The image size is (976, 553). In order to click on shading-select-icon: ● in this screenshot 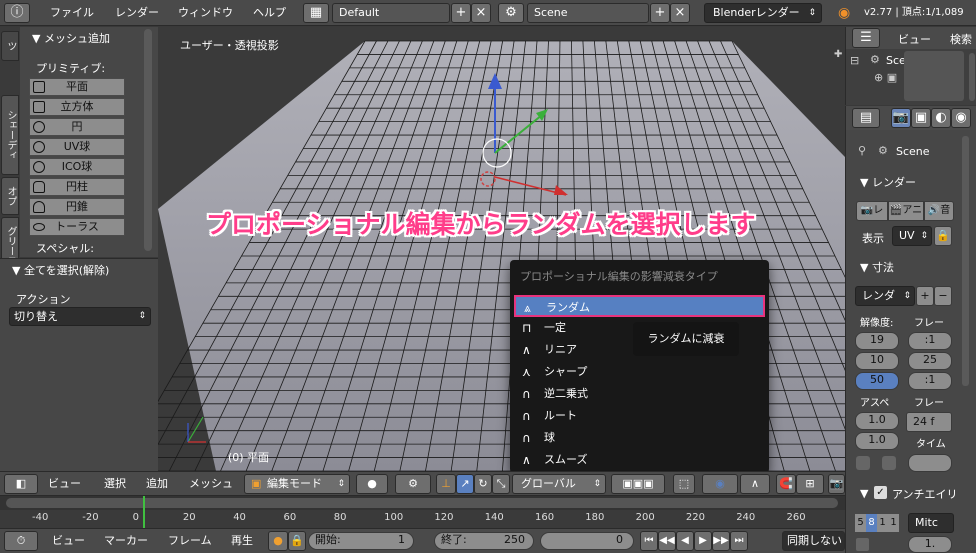, I will do `click(372, 484)`.